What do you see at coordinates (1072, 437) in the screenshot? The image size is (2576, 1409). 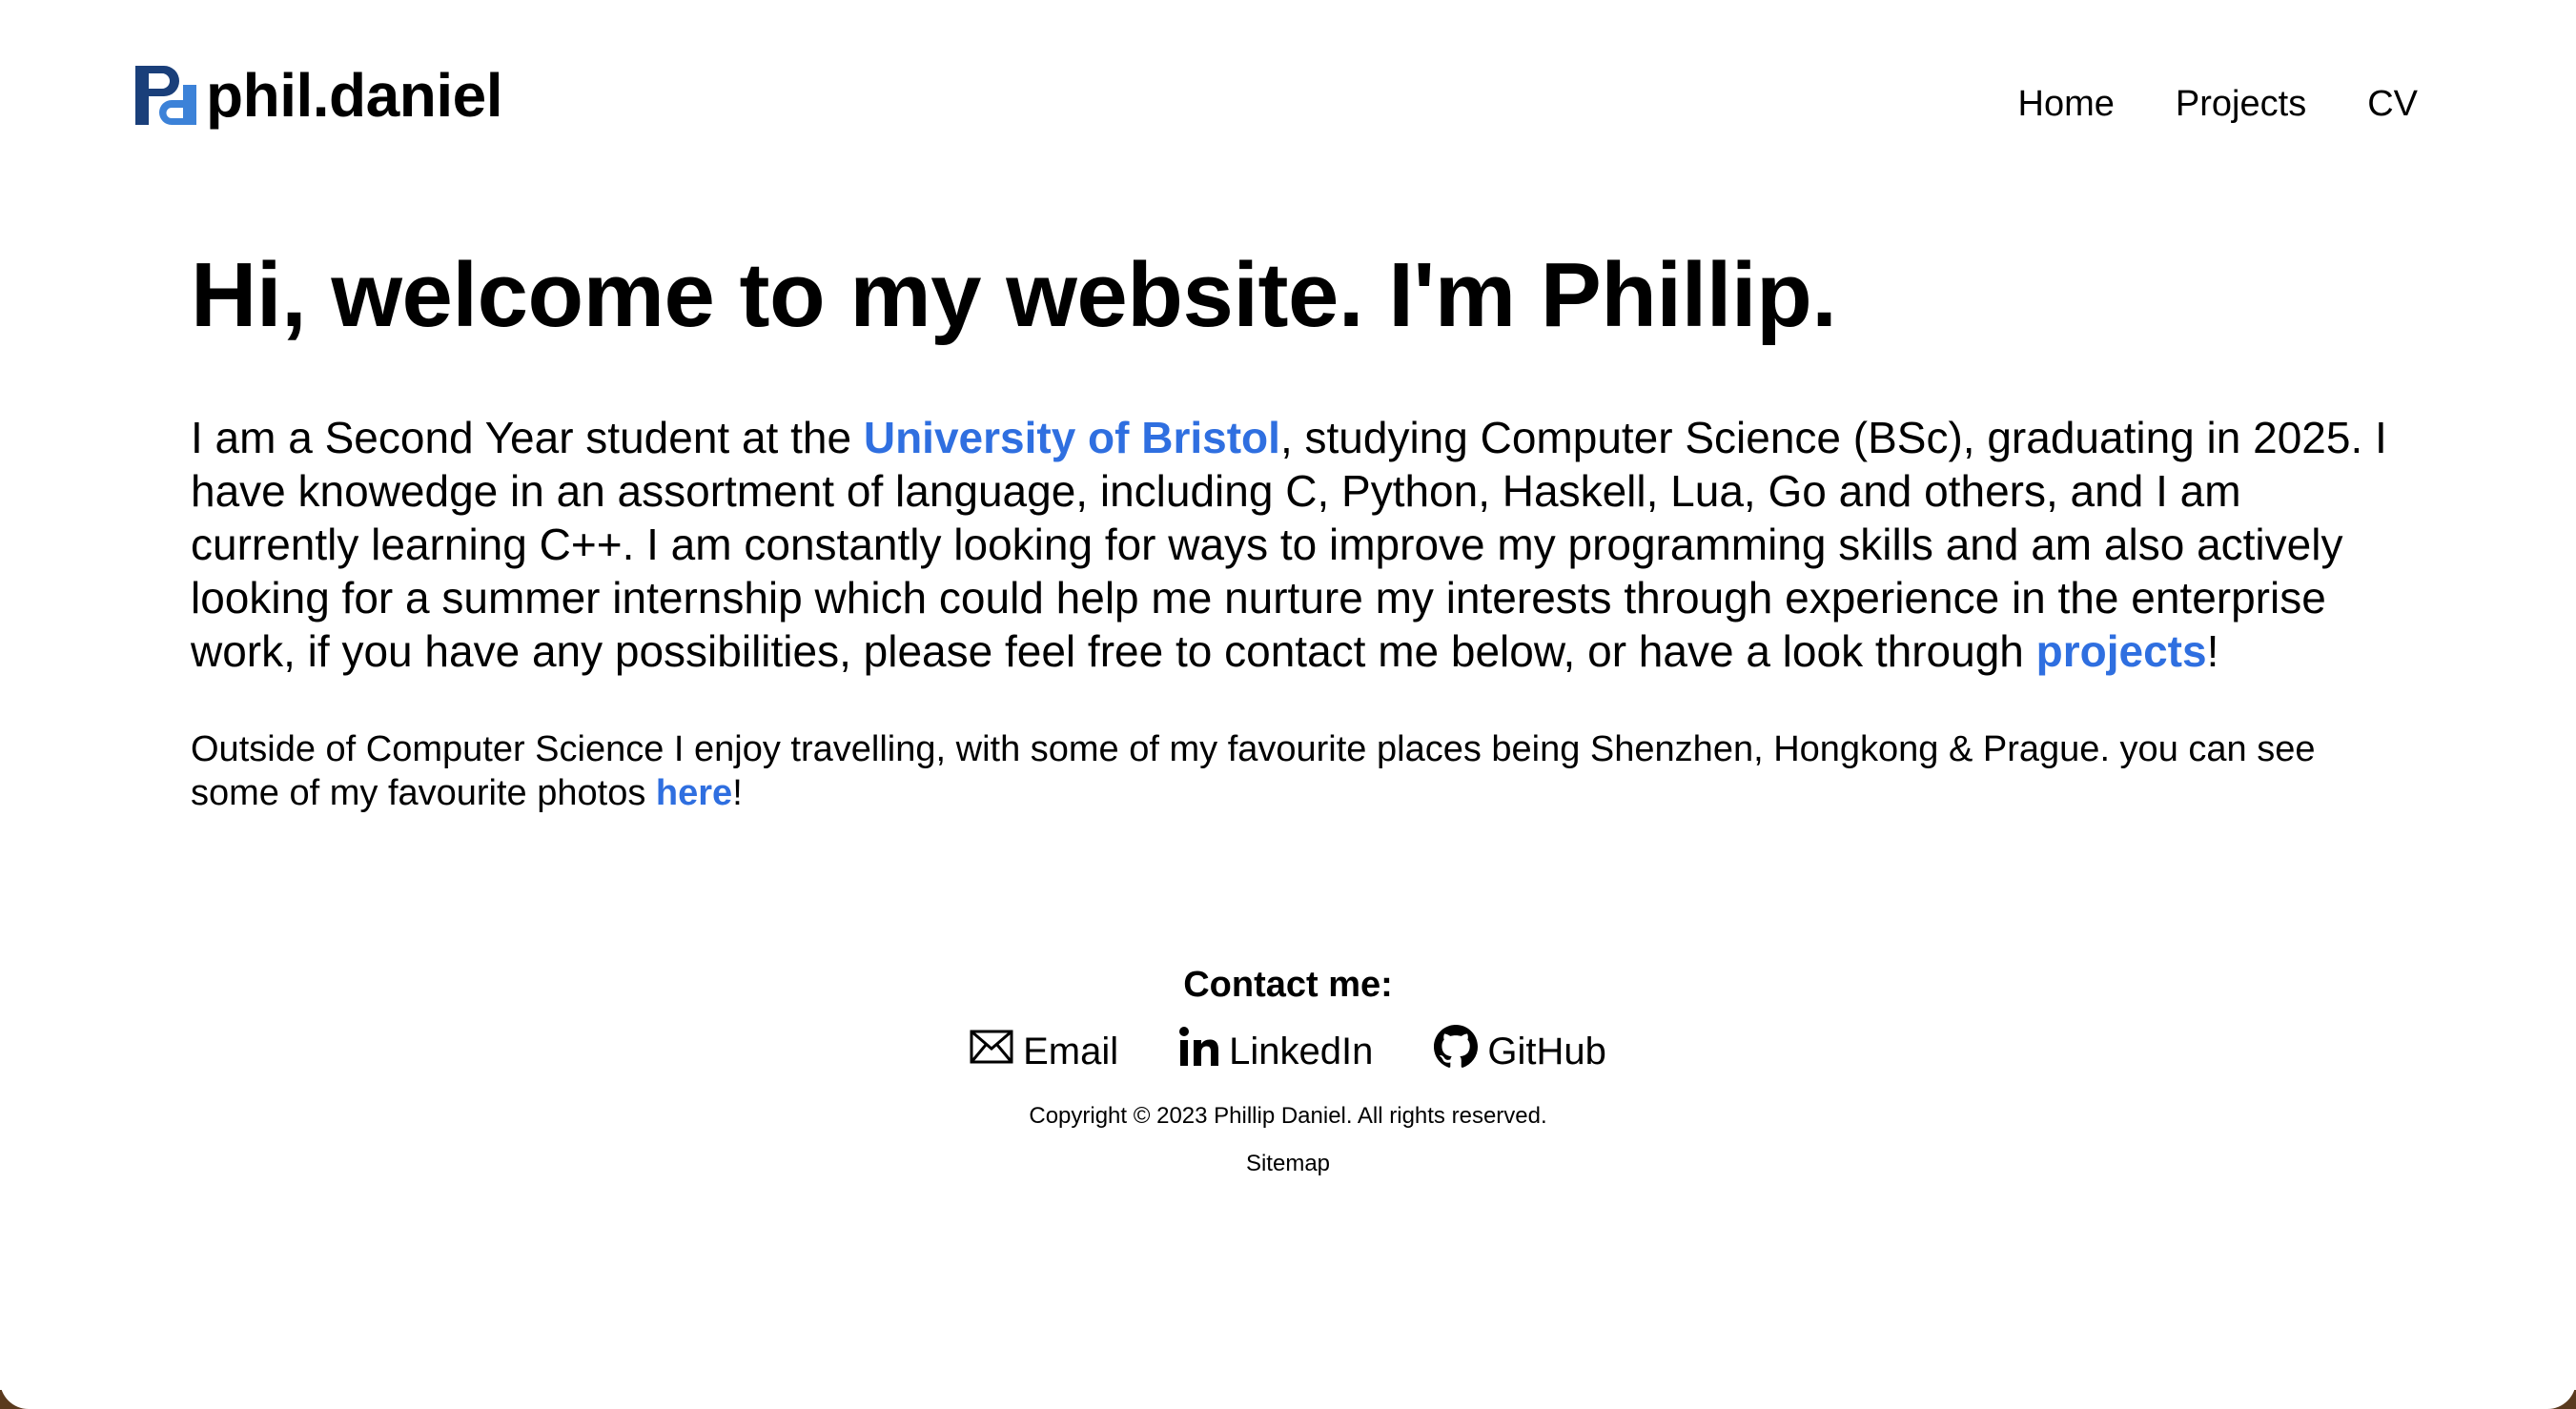 I see `university-link: University of Bristol` at bounding box center [1072, 437].